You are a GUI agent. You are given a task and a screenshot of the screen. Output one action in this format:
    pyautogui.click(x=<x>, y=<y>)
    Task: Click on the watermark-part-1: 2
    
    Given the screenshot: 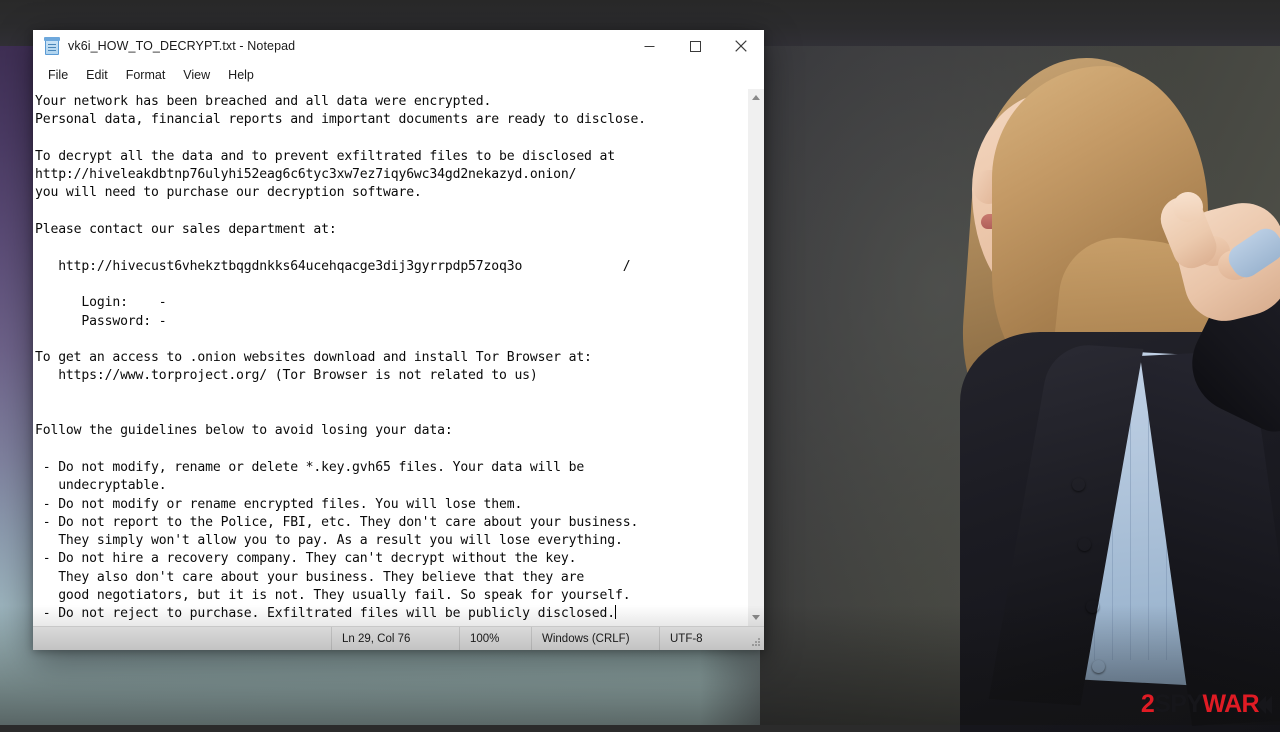 What is the action you would take?
    pyautogui.click(x=1147, y=704)
    